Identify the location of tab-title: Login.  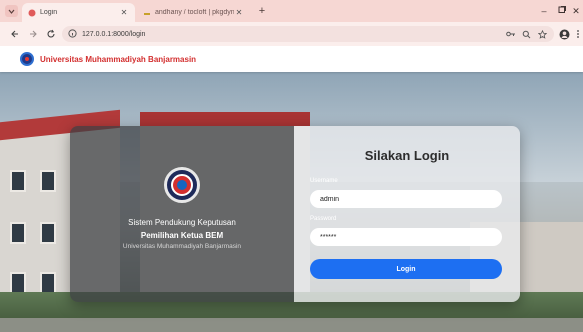
(49, 12).